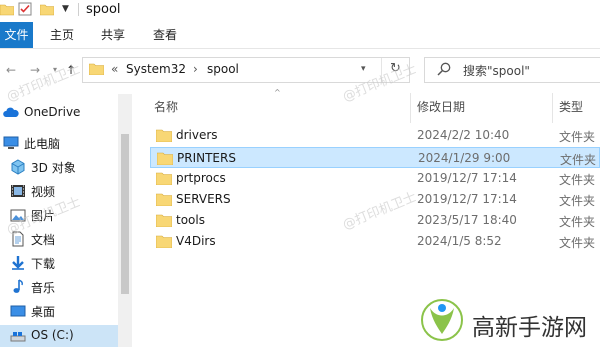 The image size is (600, 347). Describe the element at coordinates (18, 263) in the screenshot. I see `download-icon` at that location.